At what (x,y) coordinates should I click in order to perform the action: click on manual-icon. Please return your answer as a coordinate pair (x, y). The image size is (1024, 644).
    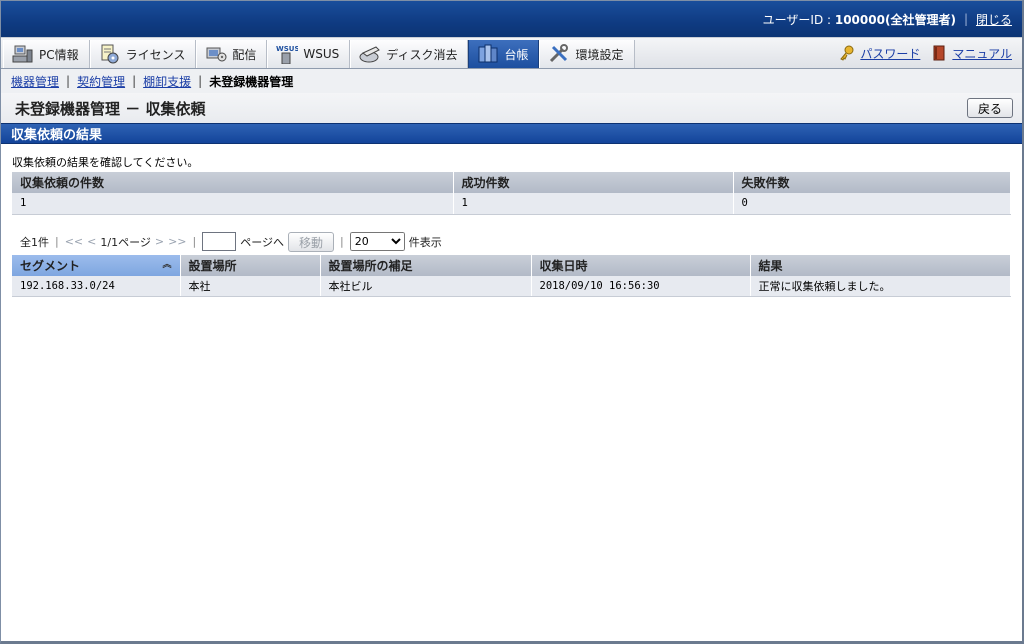
    Looking at the image, I should click on (939, 53).